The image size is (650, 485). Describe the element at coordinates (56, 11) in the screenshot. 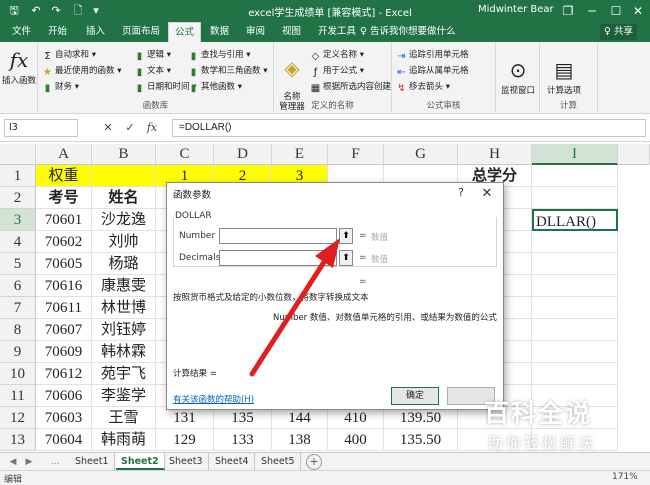

I see `redo-icon: ↷` at that location.